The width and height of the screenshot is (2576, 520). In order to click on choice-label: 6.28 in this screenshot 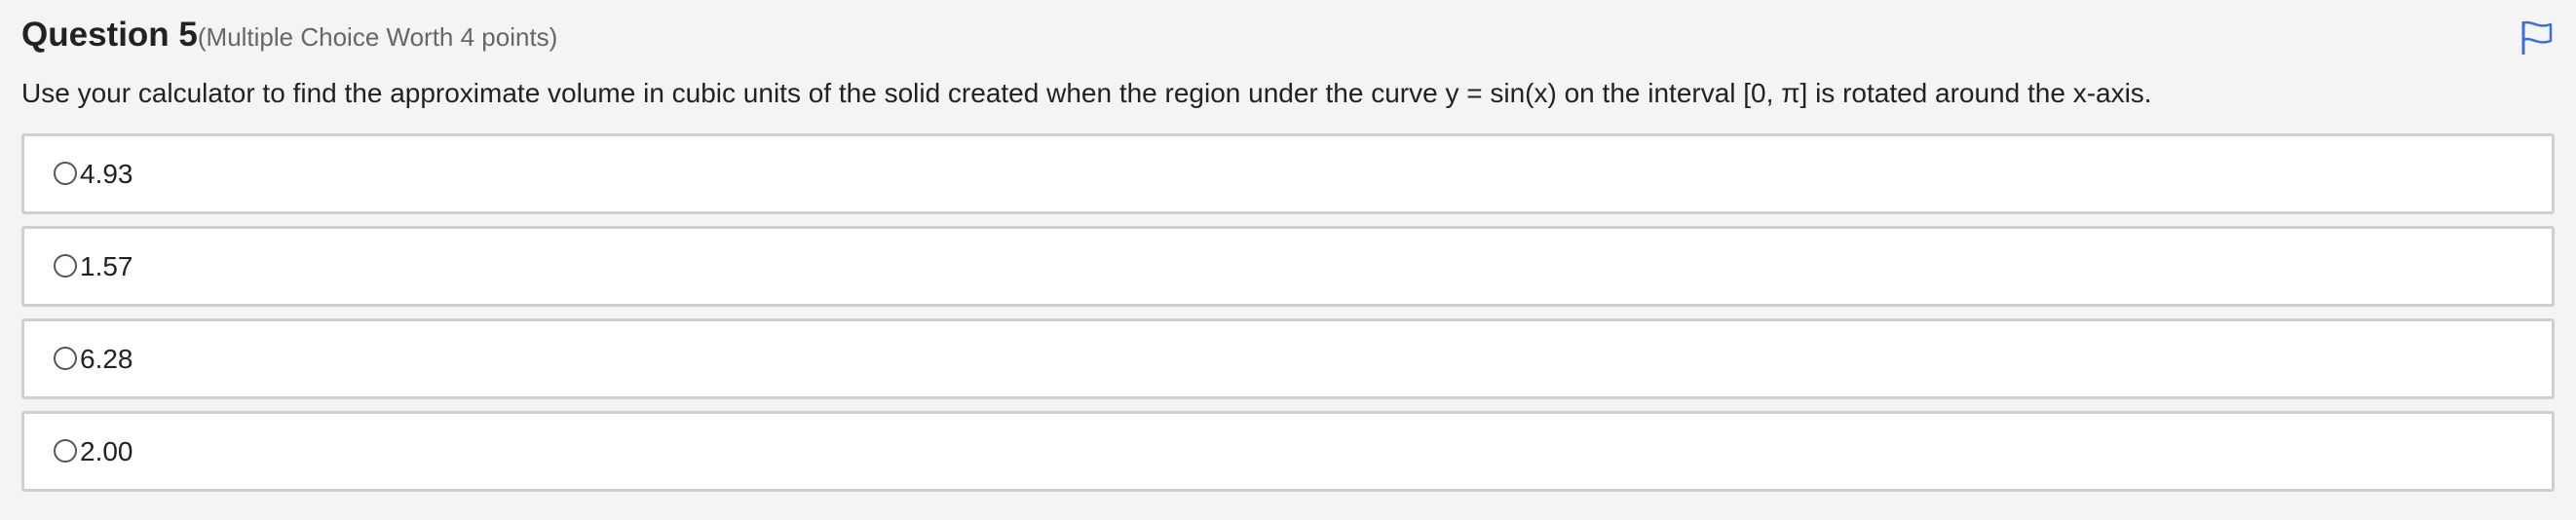, I will do `click(106, 358)`.